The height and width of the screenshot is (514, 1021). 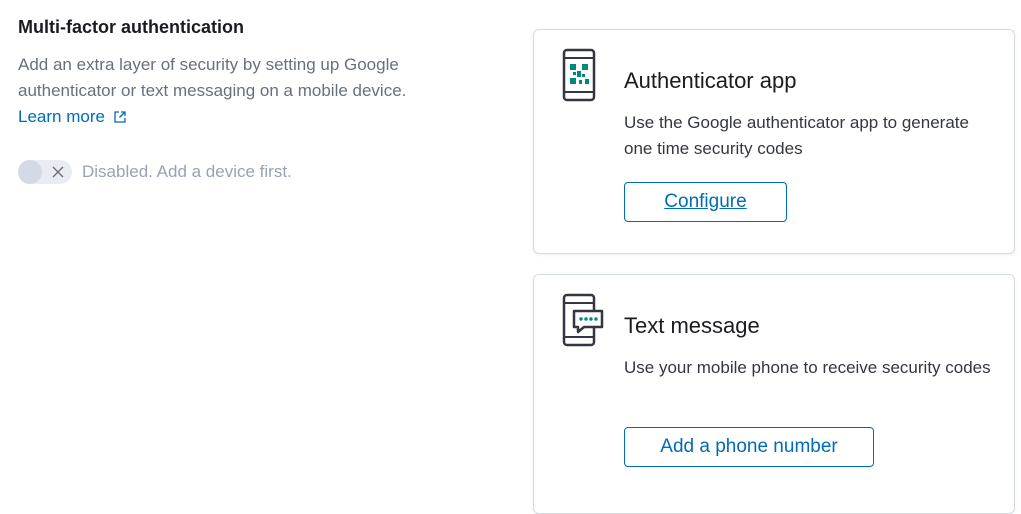 What do you see at coordinates (710, 80) in the screenshot?
I see `card-title: Authenticator app` at bounding box center [710, 80].